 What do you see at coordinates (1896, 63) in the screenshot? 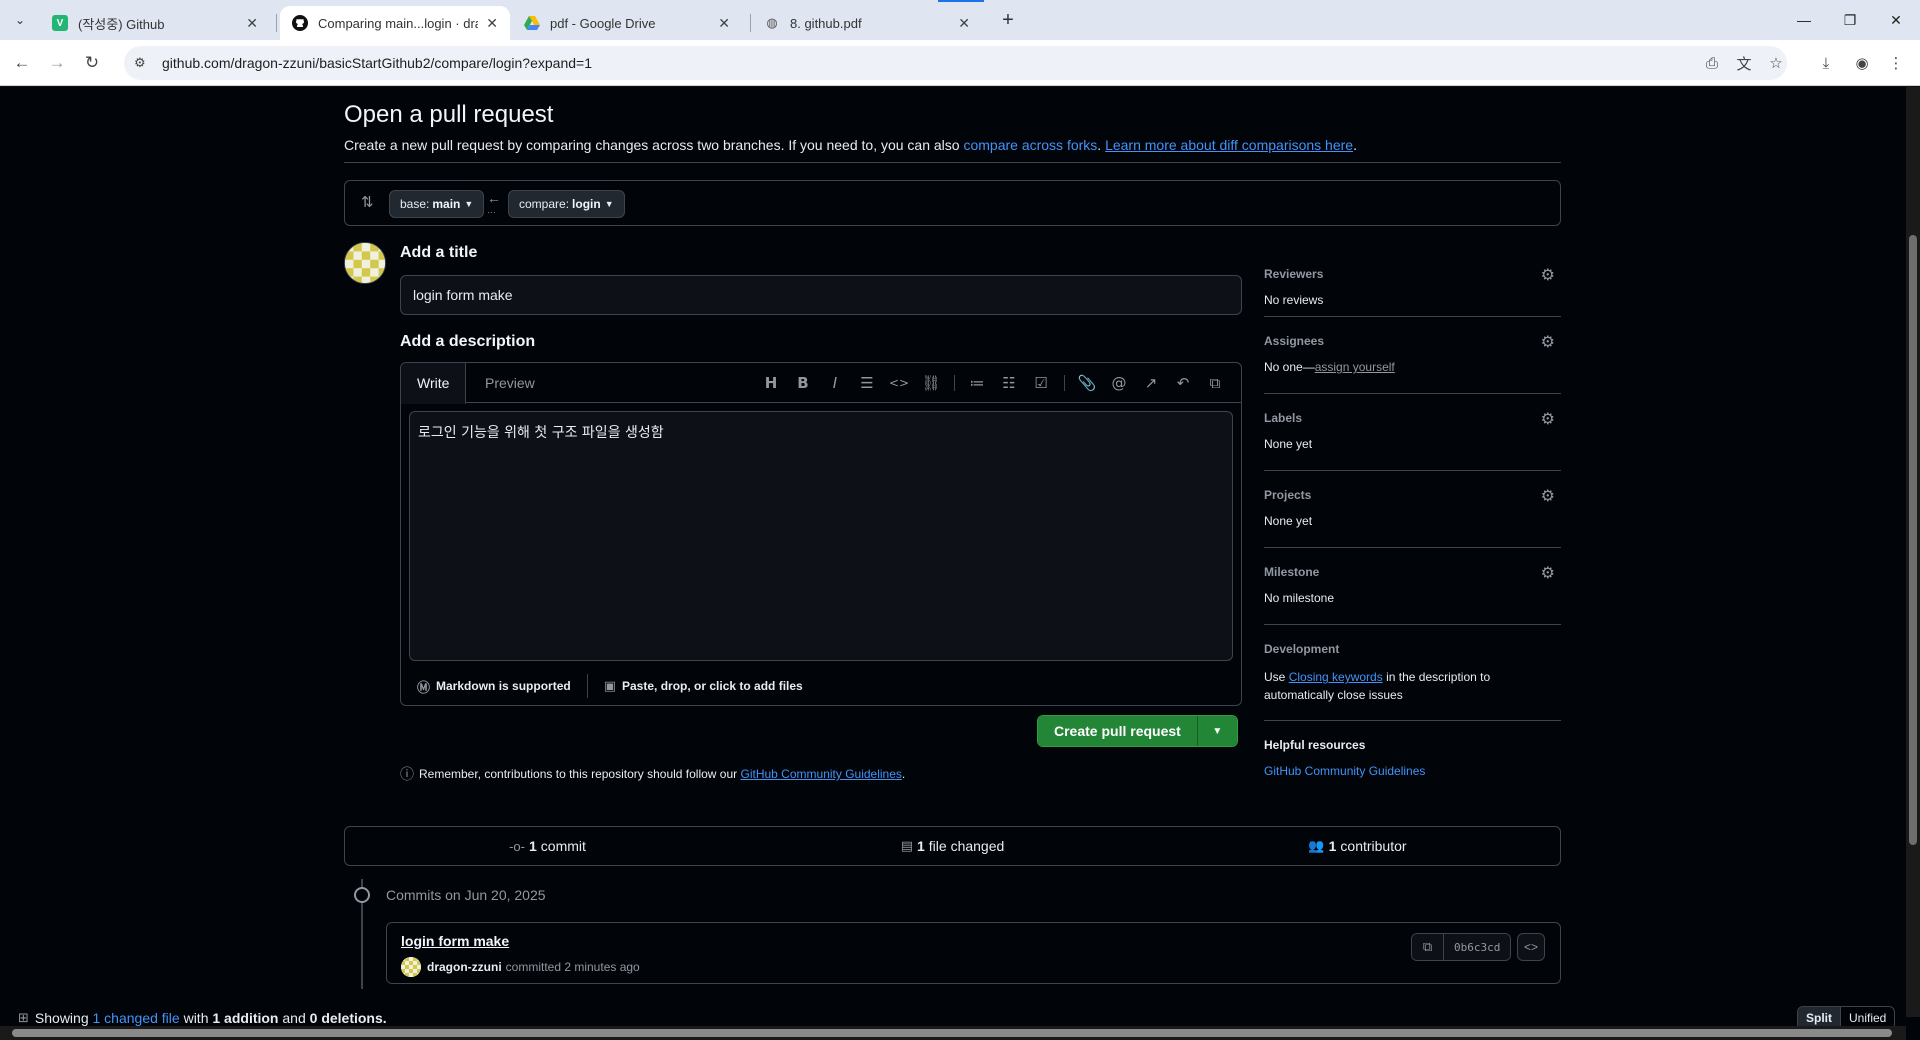
I see `menu-kebab-icon: ⋮` at bounding box center [1896, 63].